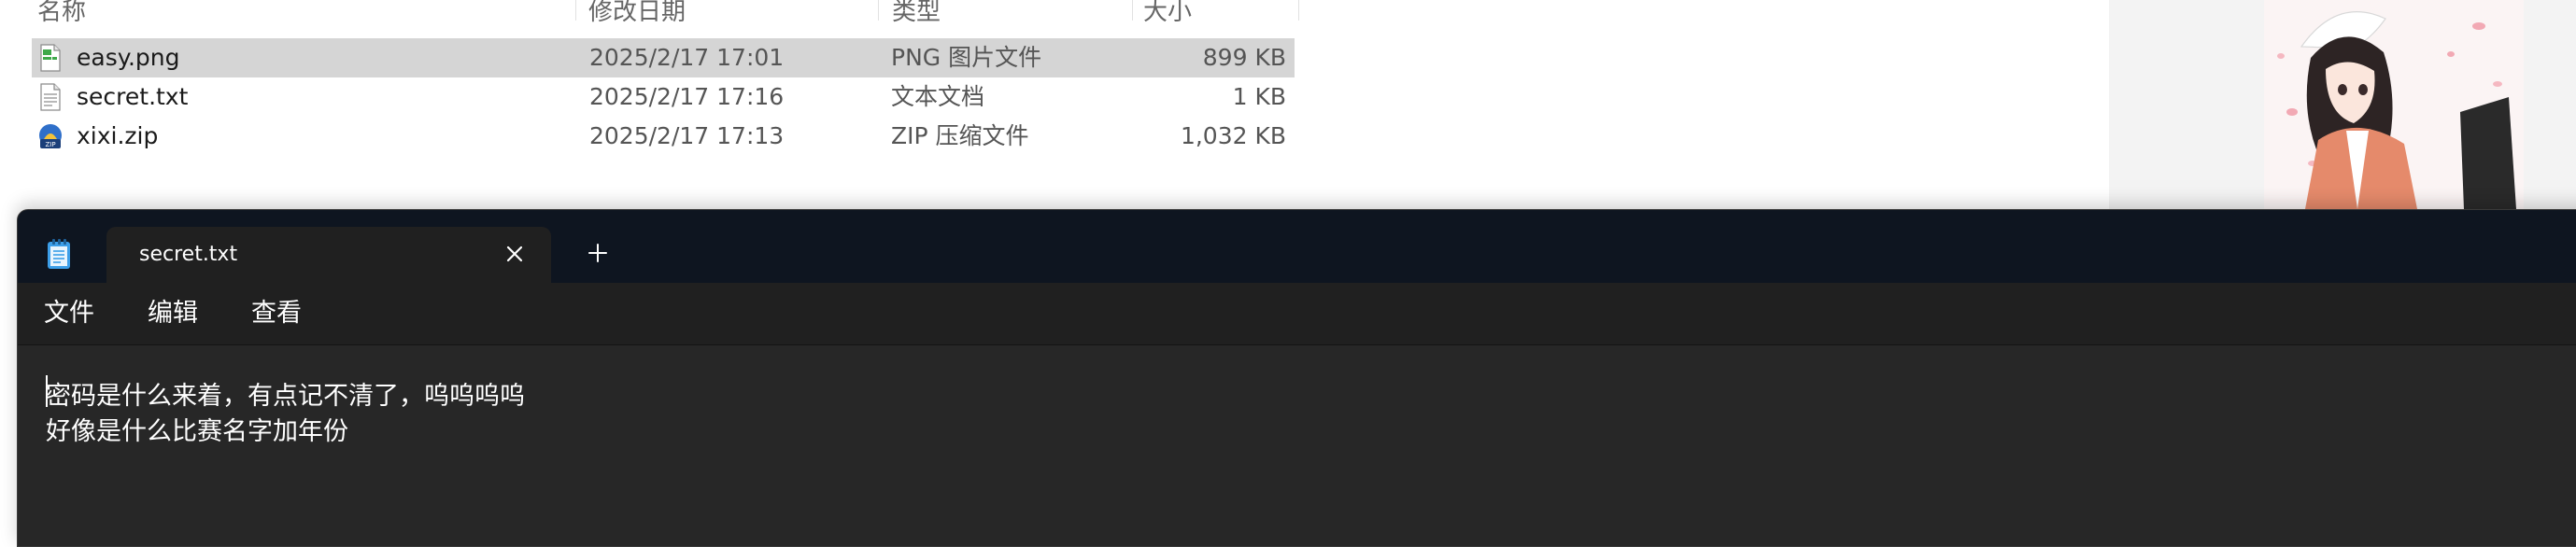 This screenshot has height=547, width=2576. I want to click on new-tab-plus-icon, so click(598, 253).